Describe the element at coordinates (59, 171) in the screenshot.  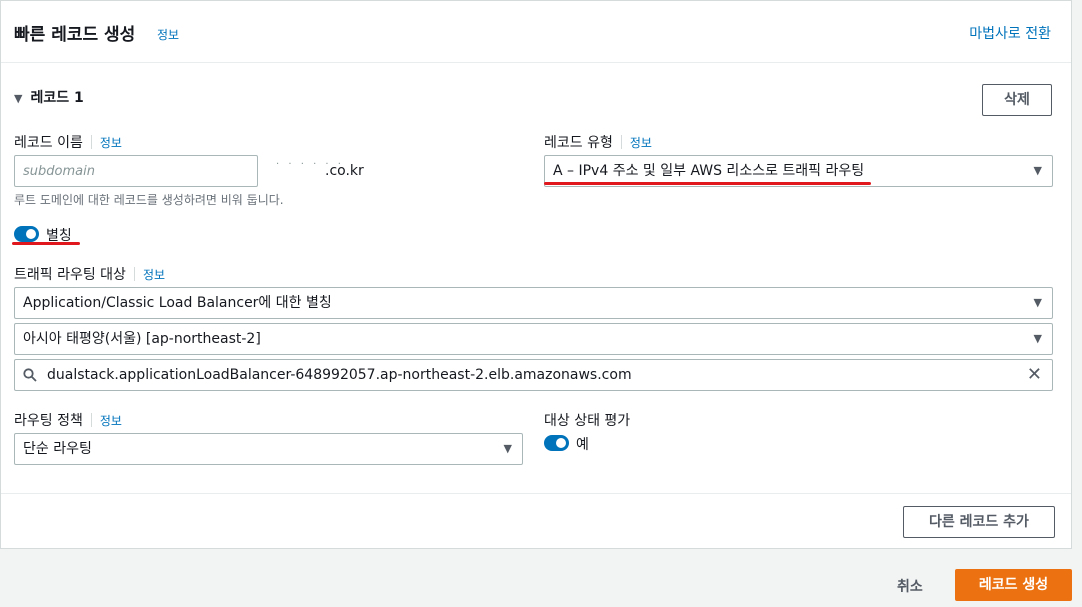
I see `record-name-placeholder: subdomain` at that location.